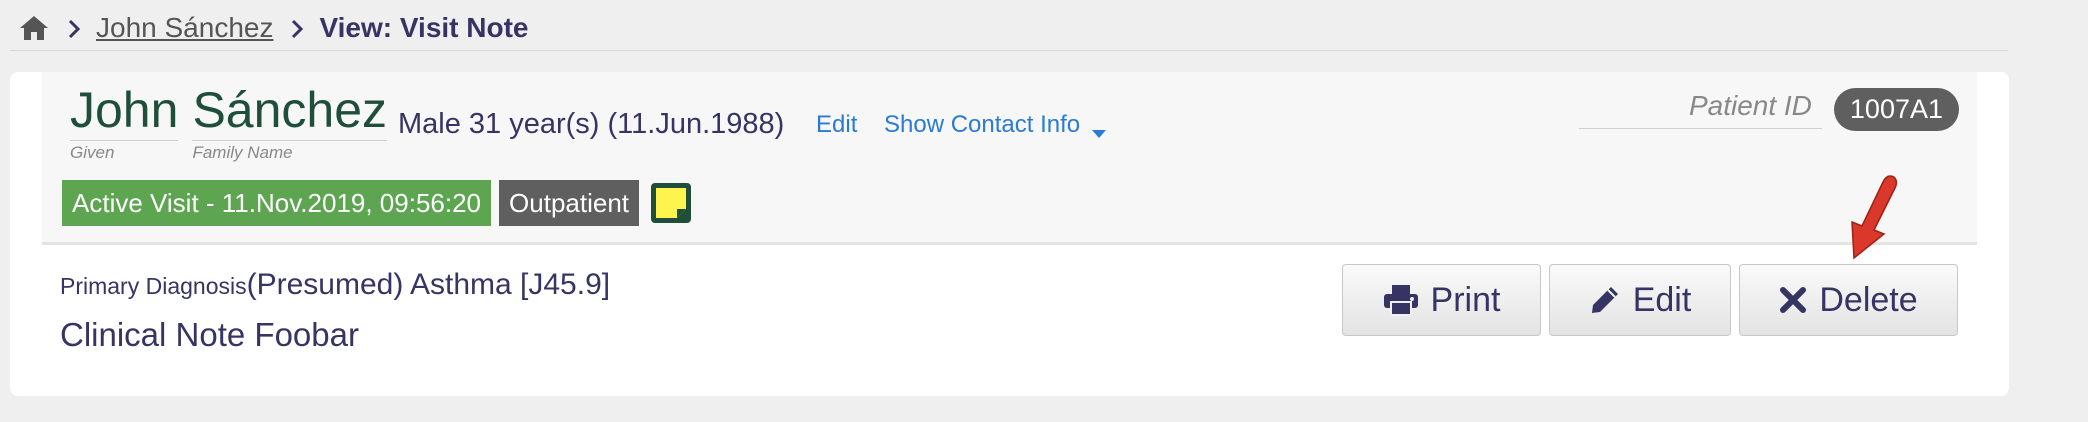  Describe the element at coordinates (124, 111) in the screenshot. I see `given-name: John` at that location.